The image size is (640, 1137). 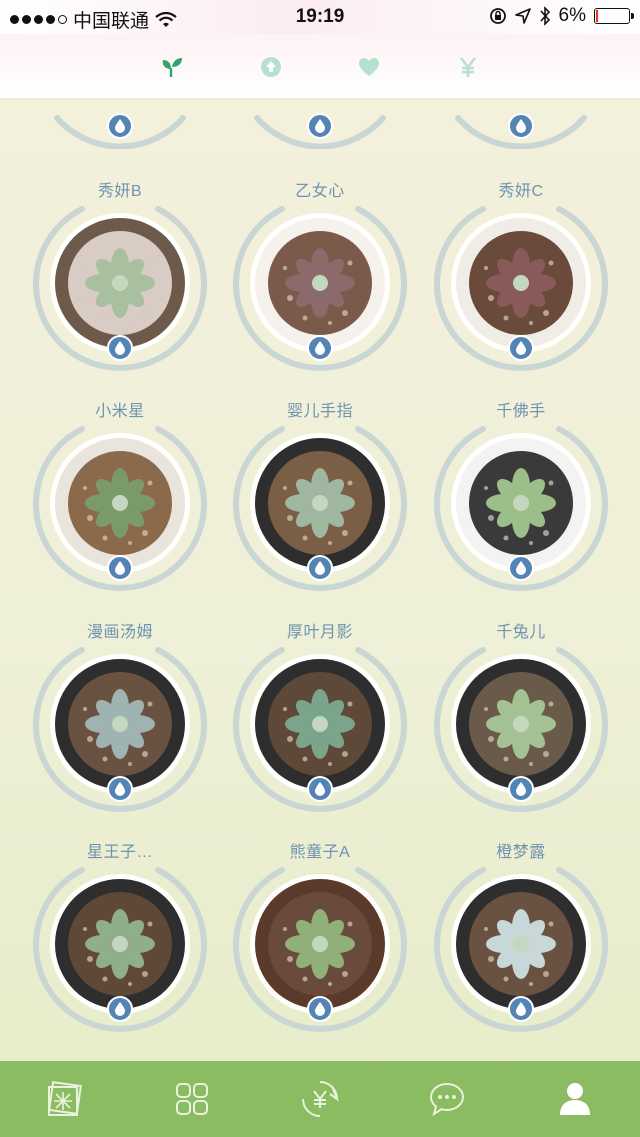 I want to click on yen-cycle-icon, so click(x=320, y=1099).